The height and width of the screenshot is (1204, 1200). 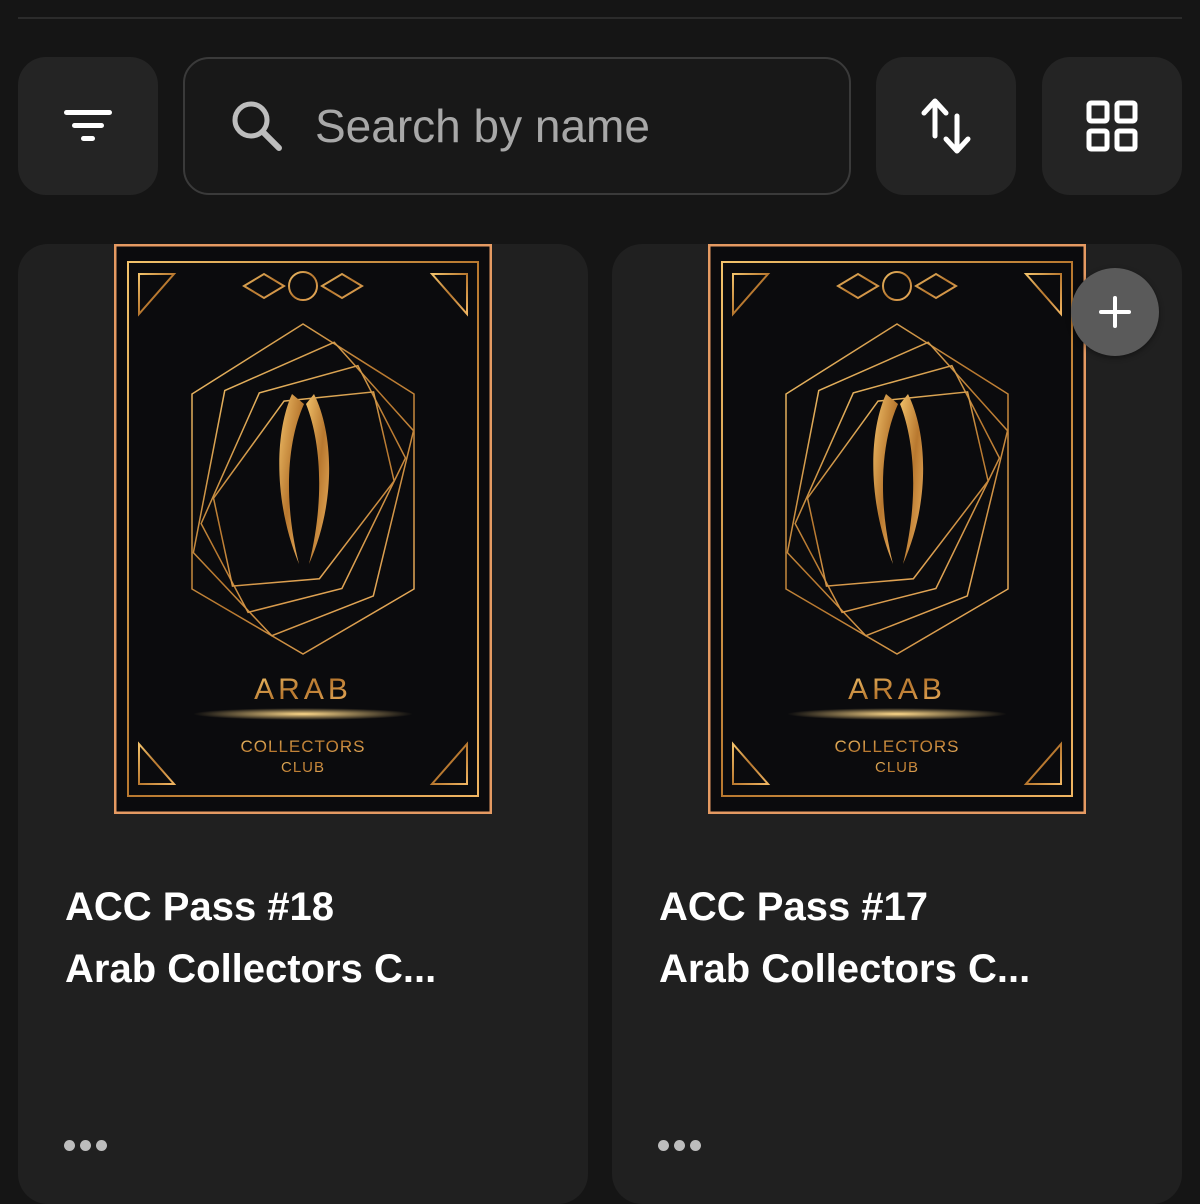 I want to click on sort-button, so click(x=946, y=126).